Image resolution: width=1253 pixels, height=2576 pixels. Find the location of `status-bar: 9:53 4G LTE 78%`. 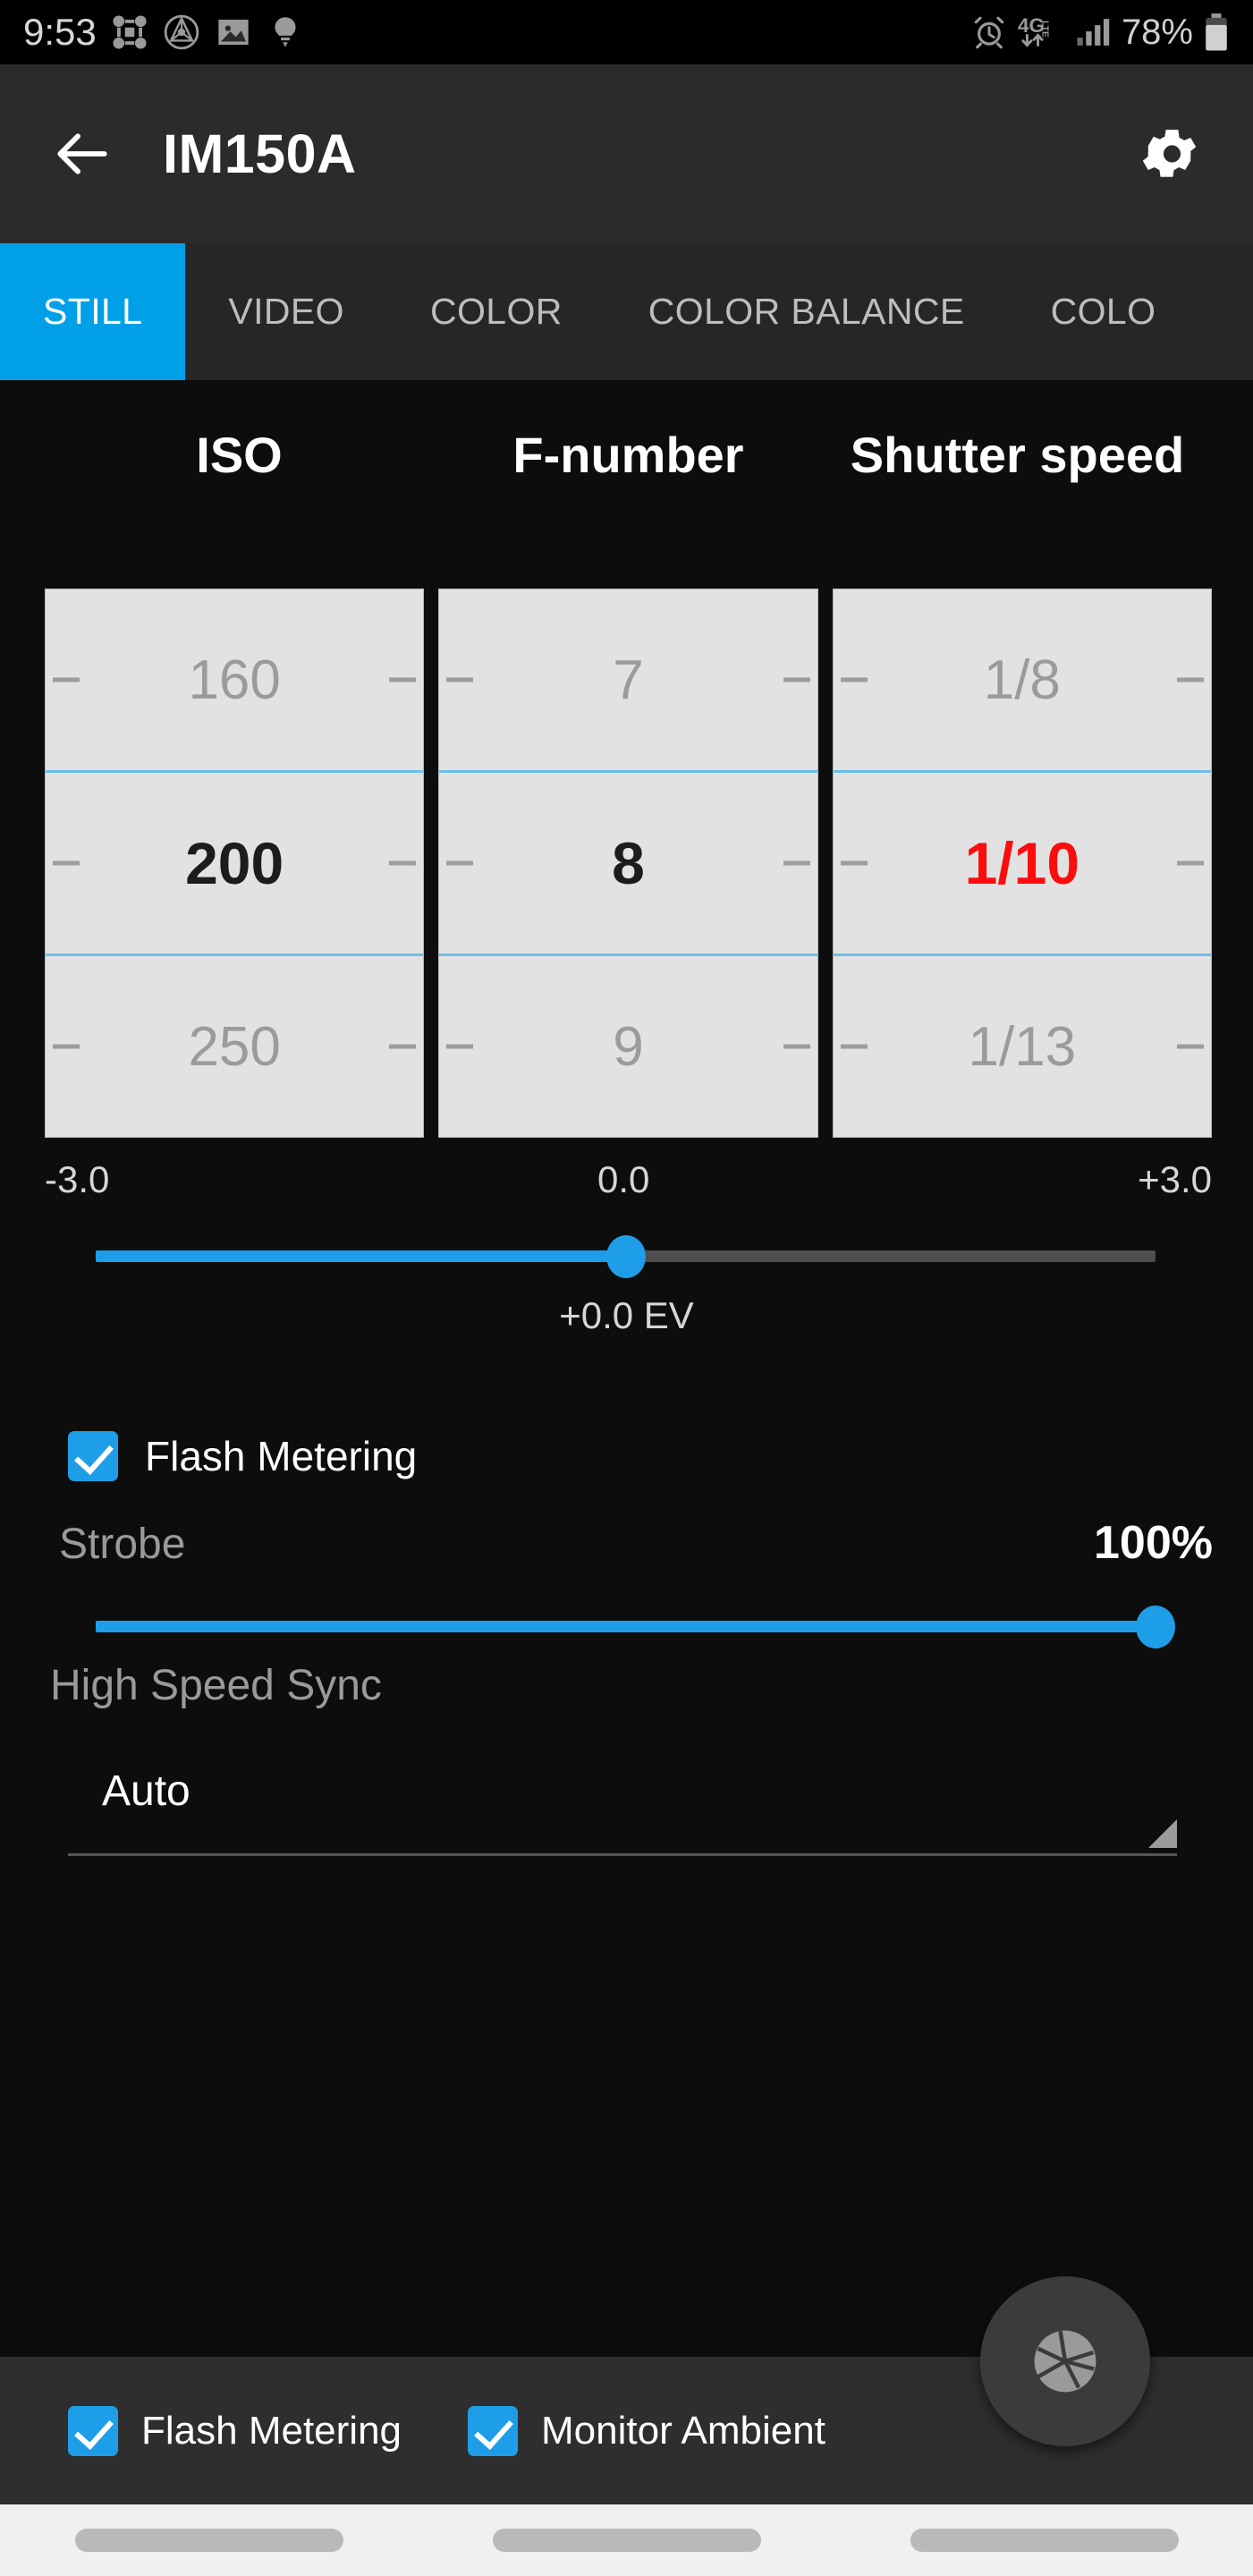

status-bar: 9:53 4G LTE 78% is located at coordinates (626, 32).